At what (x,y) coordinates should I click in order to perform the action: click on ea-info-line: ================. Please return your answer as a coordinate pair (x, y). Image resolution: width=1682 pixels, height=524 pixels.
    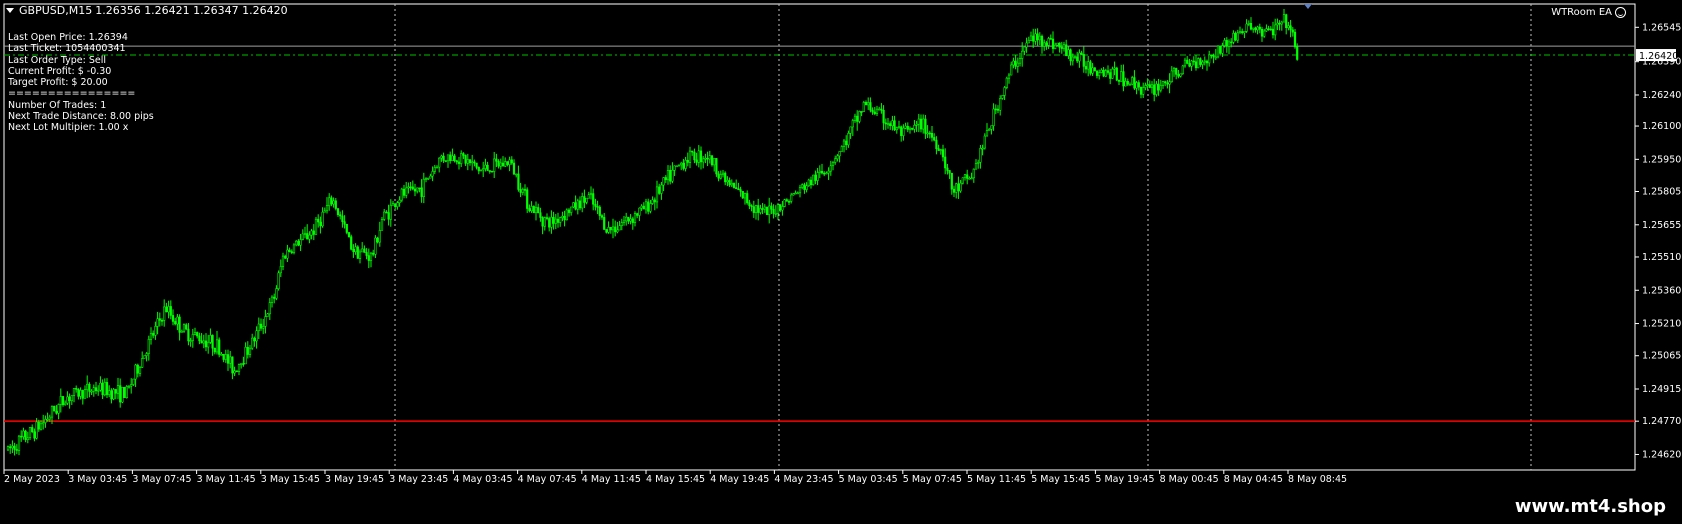
    Looking at the image, I should click on (72, 94).